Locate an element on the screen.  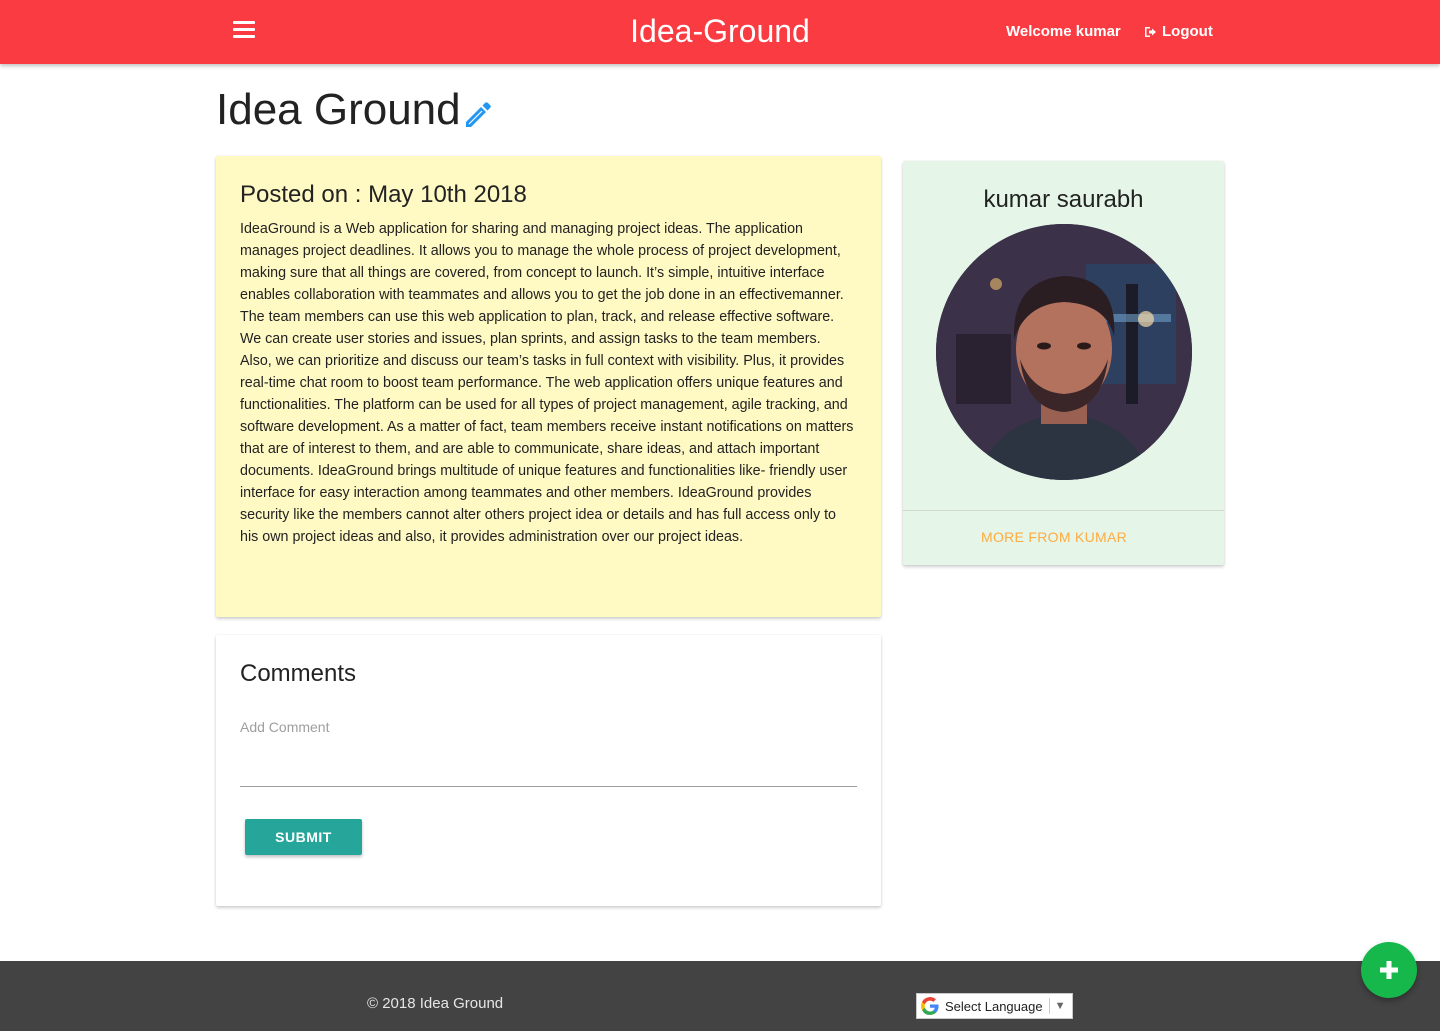
language-select-label: Select Language is located at coordinates (994, 1006).